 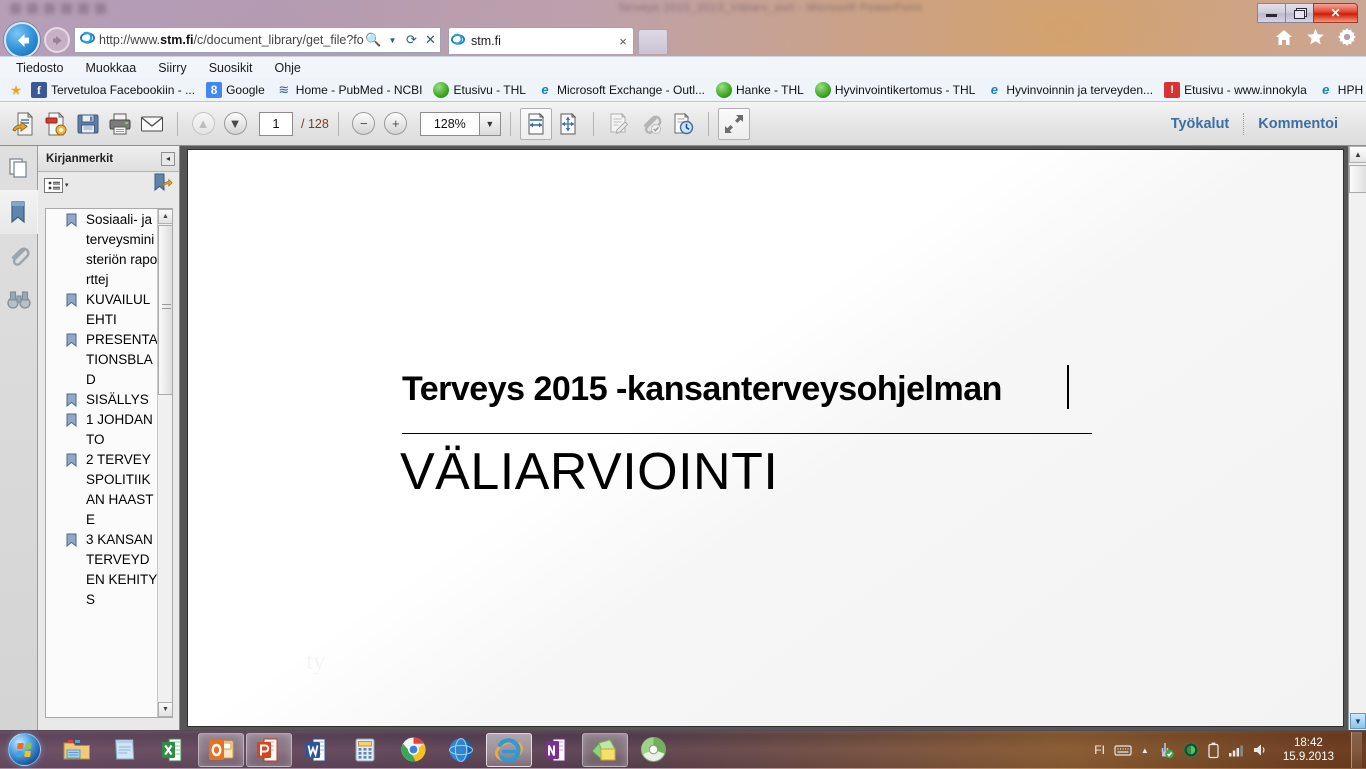 I want to click on menu-item-ohje: Ohje, so click(x=287, y=68).